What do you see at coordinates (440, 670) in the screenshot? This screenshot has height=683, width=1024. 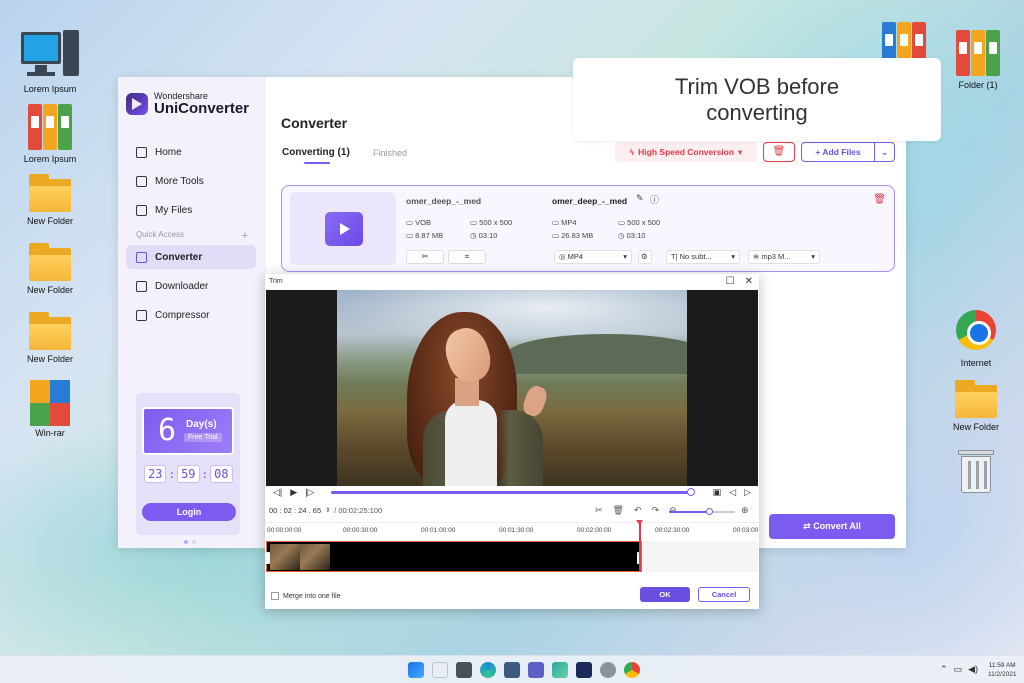 I see `task-view-icon` at bounding box center [440, 670].